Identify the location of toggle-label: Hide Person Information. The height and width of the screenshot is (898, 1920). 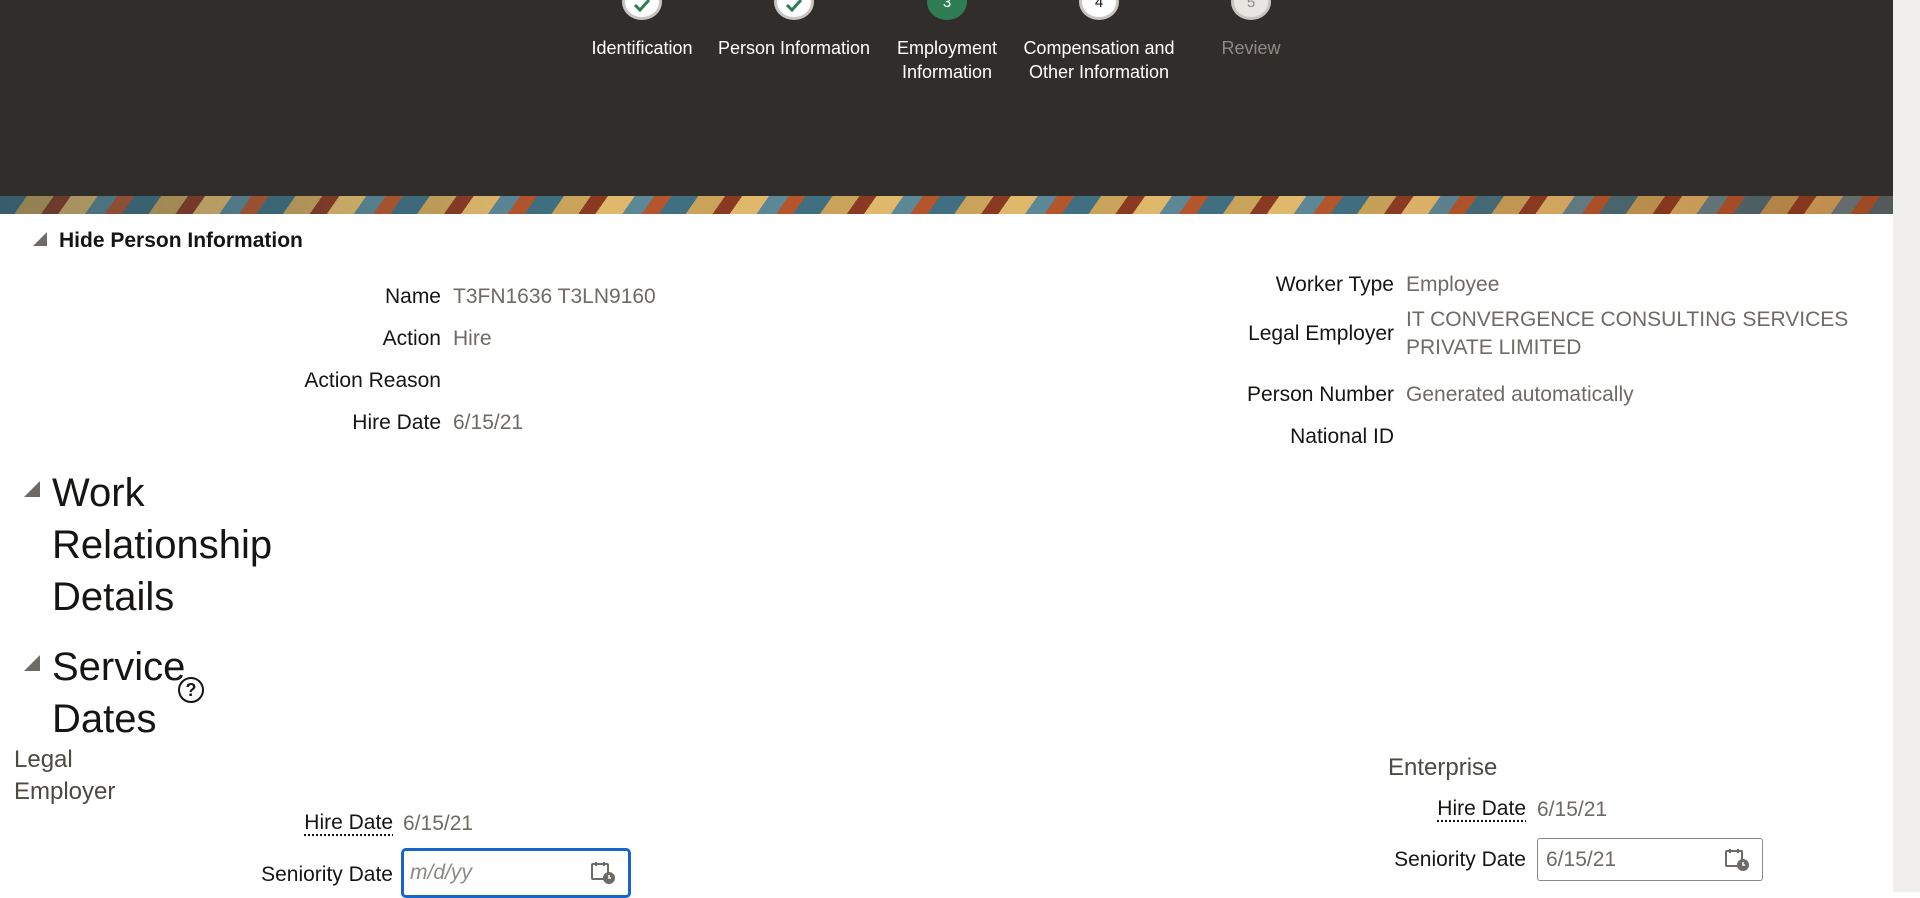
(181, 240).